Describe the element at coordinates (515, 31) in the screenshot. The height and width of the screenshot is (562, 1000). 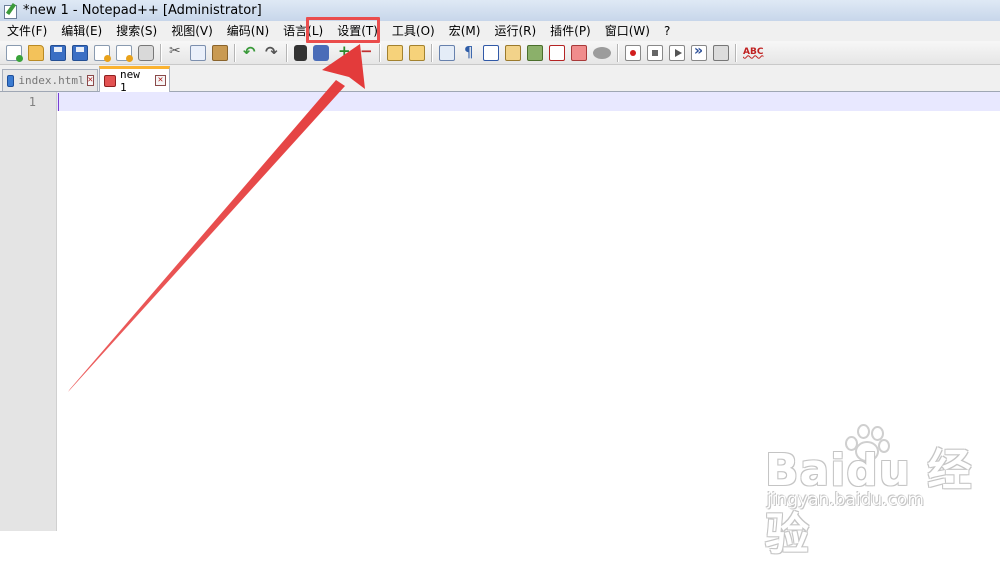
I see `menu-run: 运行(R)` at that location.